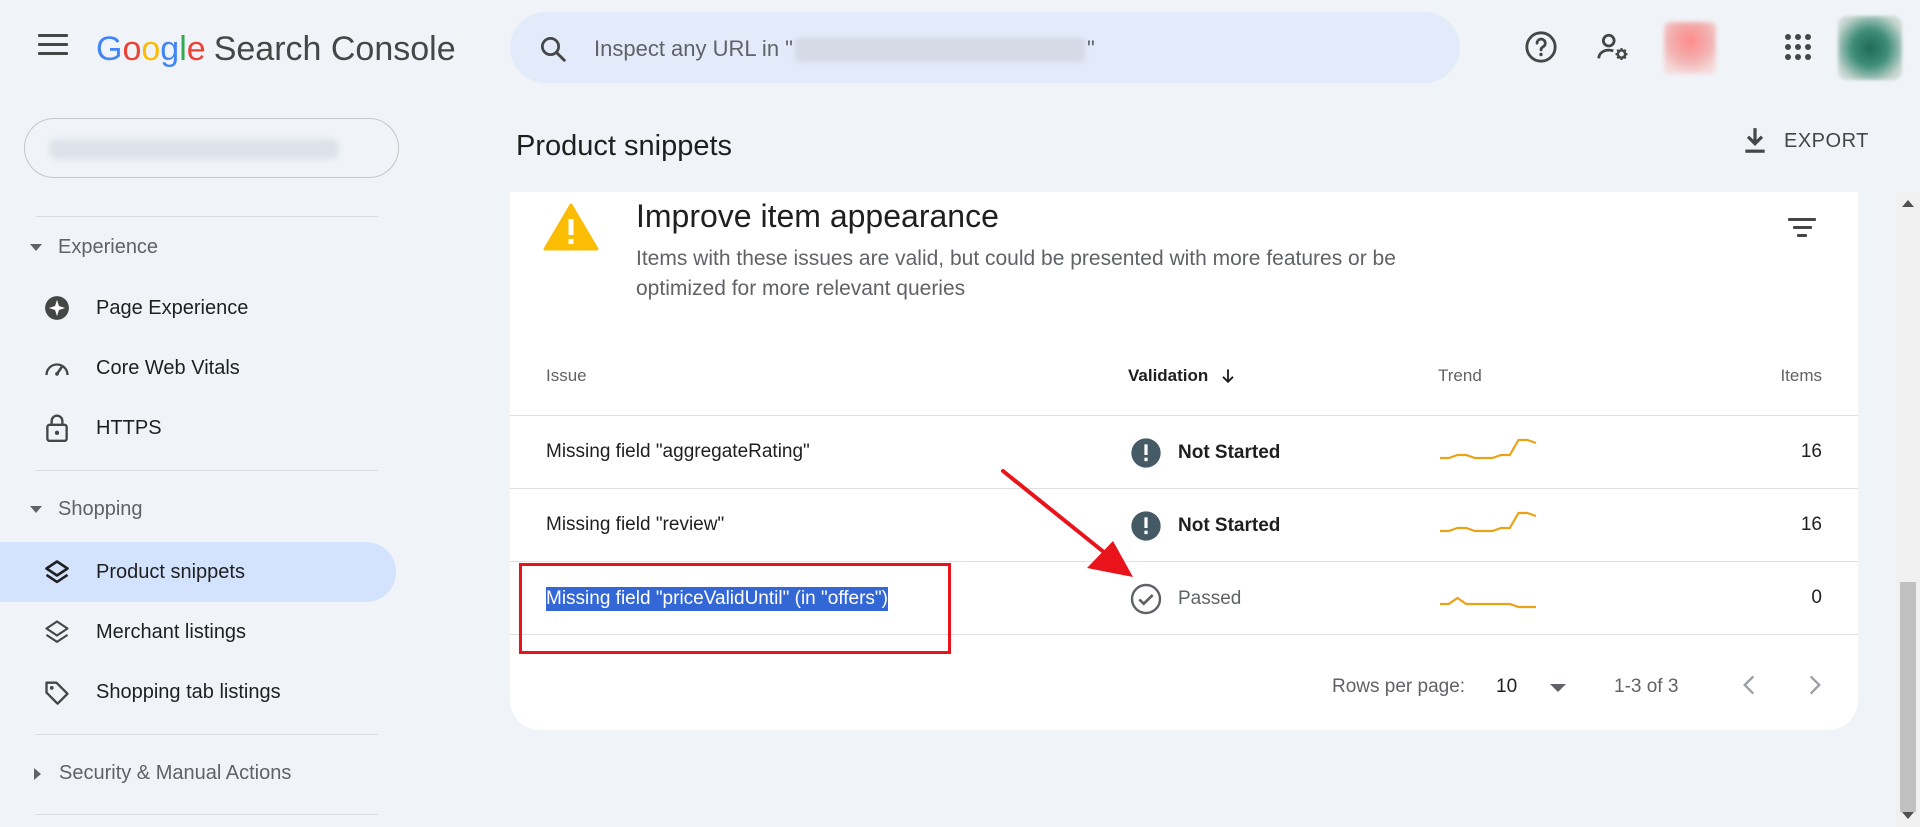  I want to click on issue-name: Missing field "aggregateRating", so click(678, 451).